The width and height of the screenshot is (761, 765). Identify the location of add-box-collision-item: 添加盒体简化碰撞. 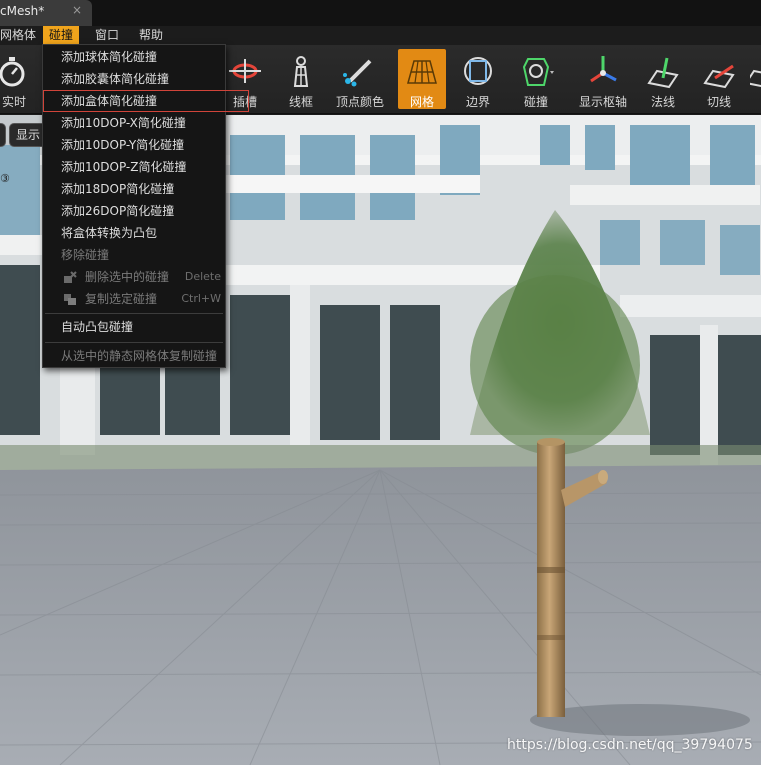
(146, 101).